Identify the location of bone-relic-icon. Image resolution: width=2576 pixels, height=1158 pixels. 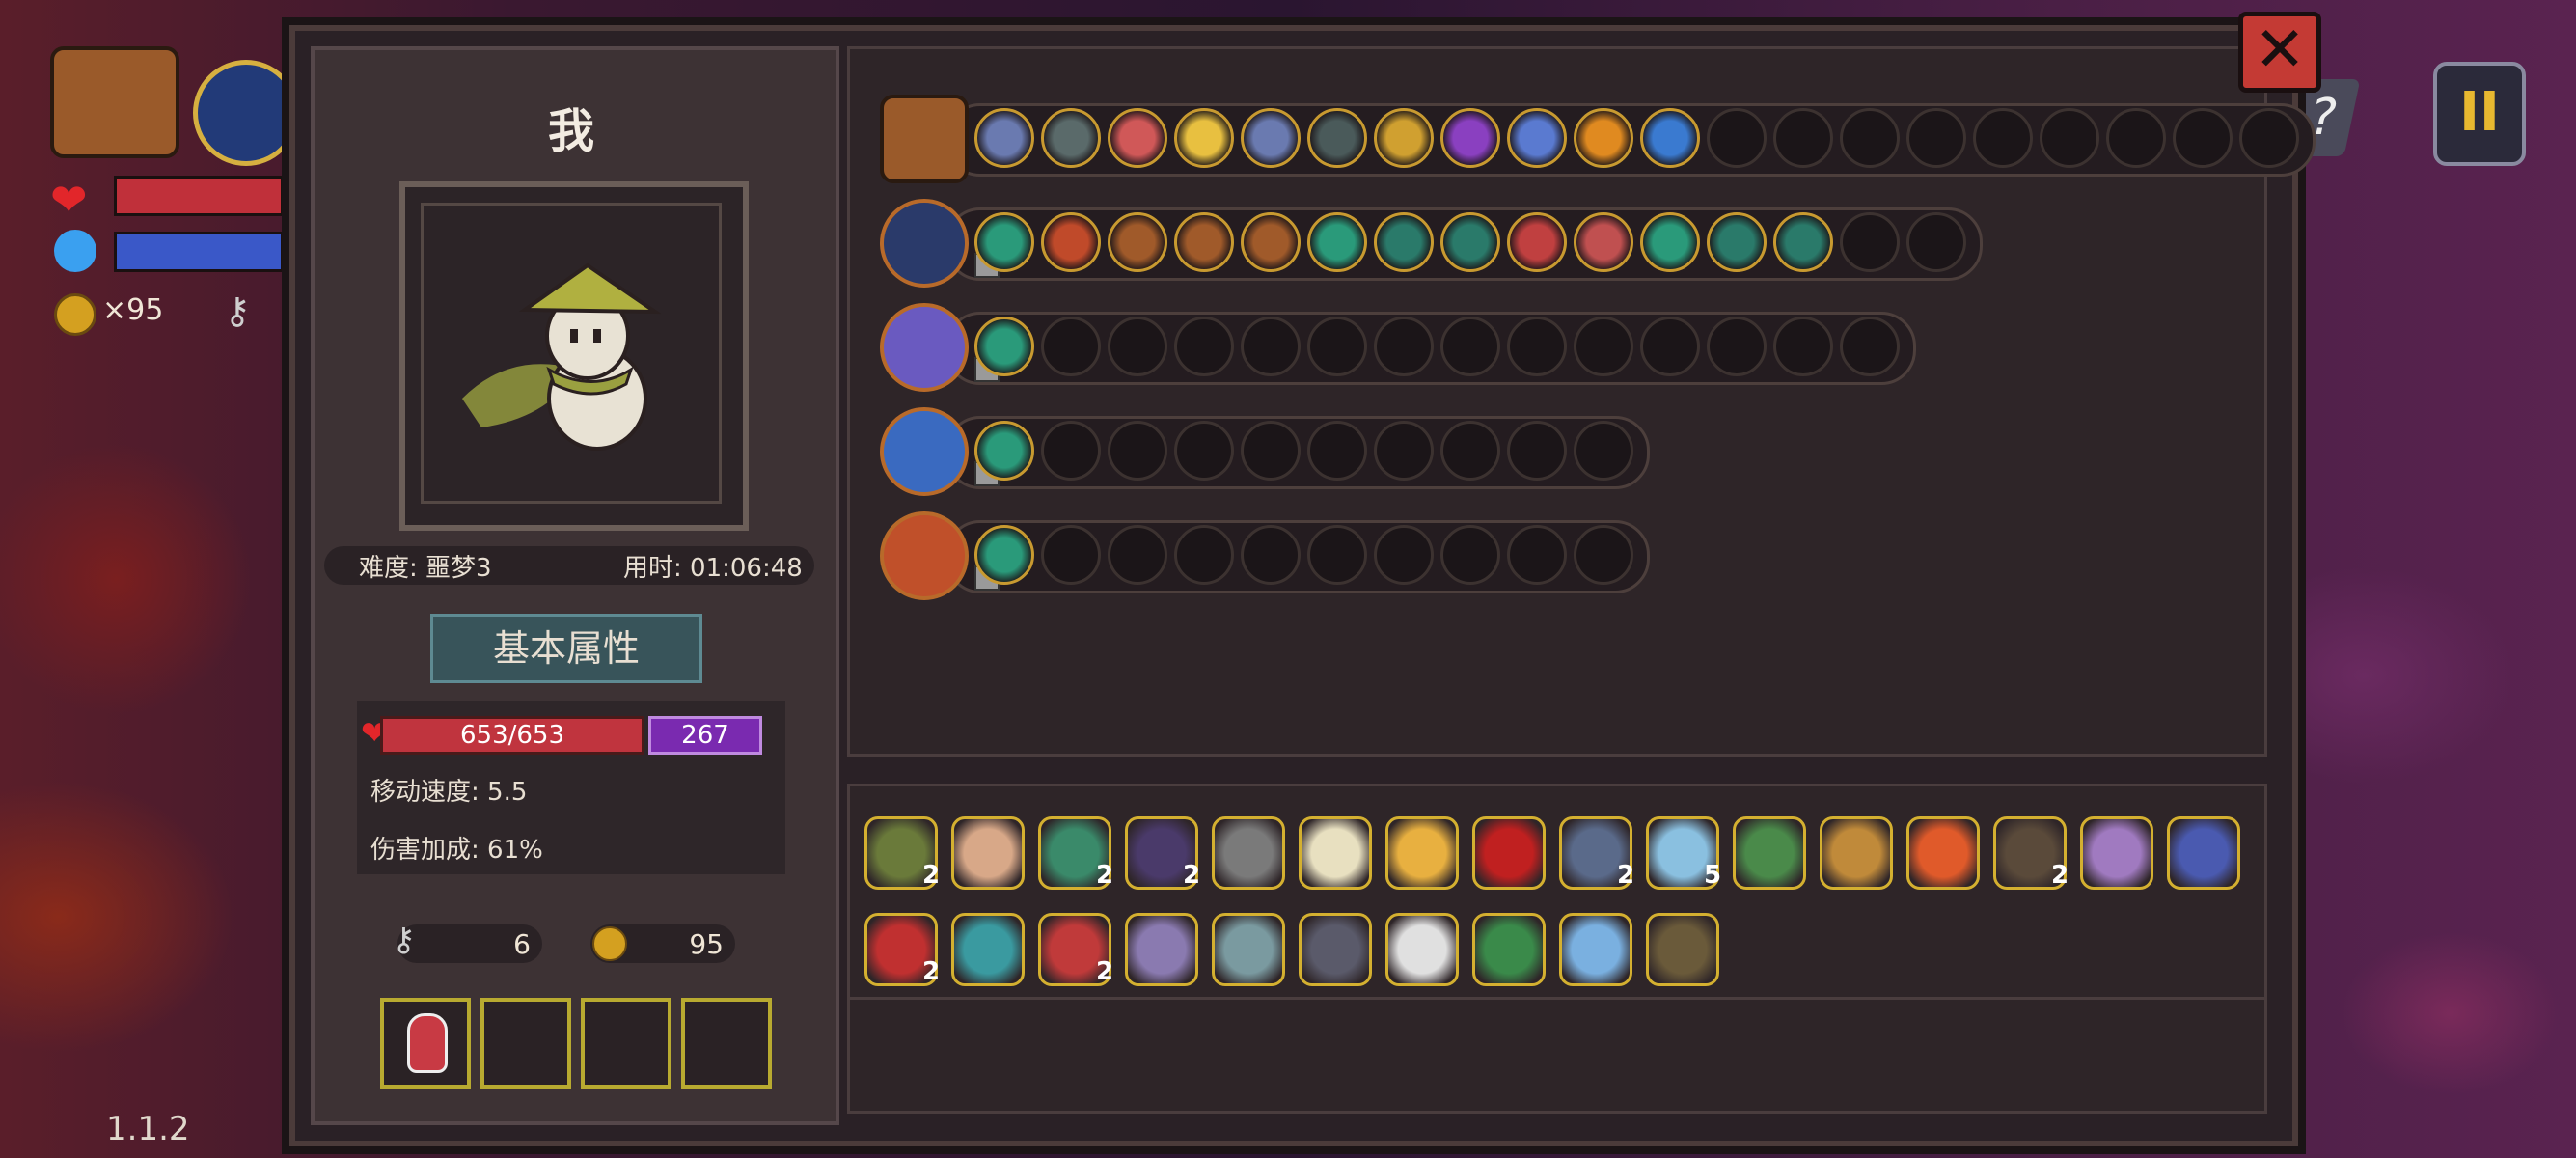
(1248, 853).